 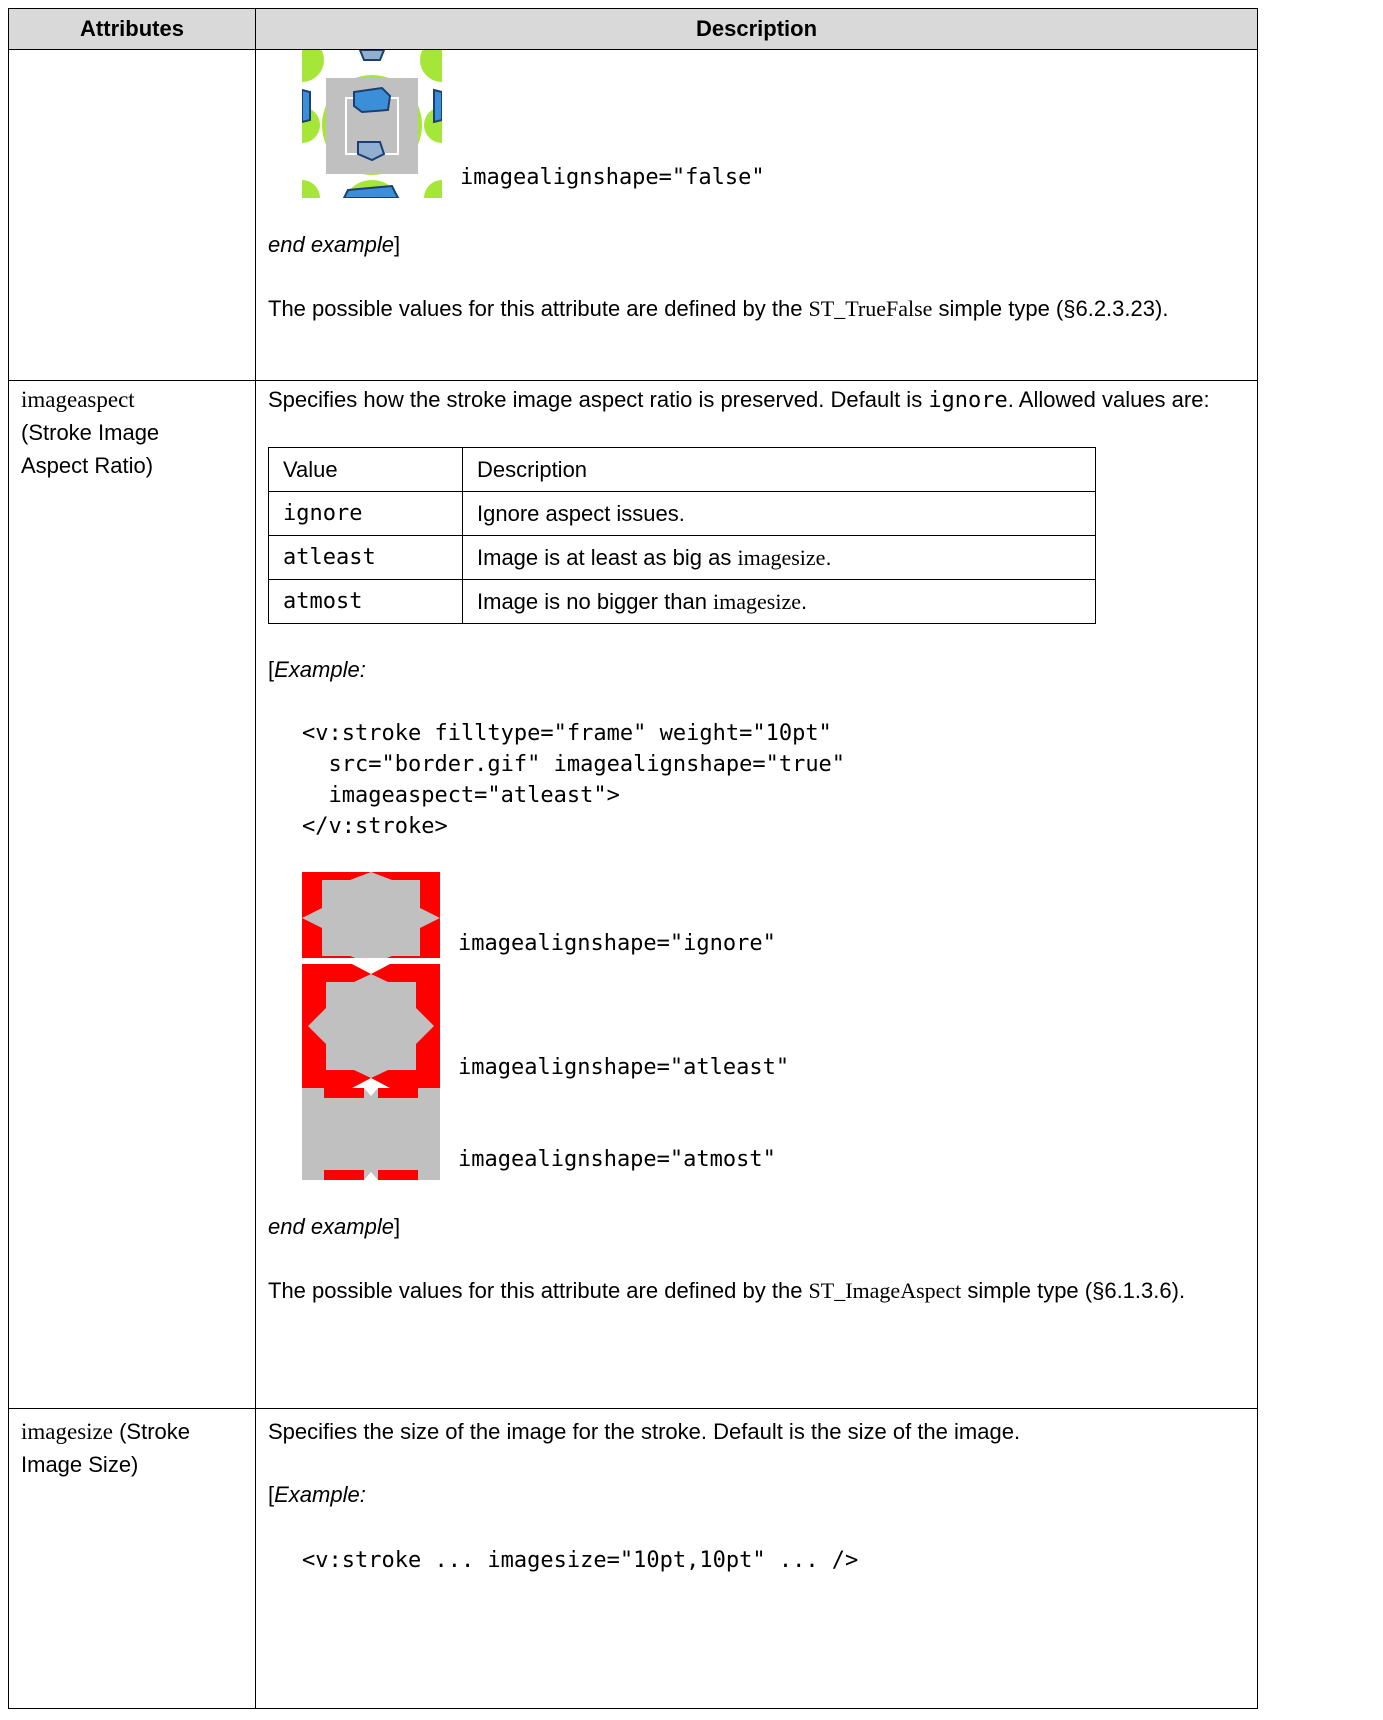 What do you see at coordinates (624, 1067) in the screenshot?
I see `image-caption: imagealignshape="atleast"` at bounding box center [624, 1067].